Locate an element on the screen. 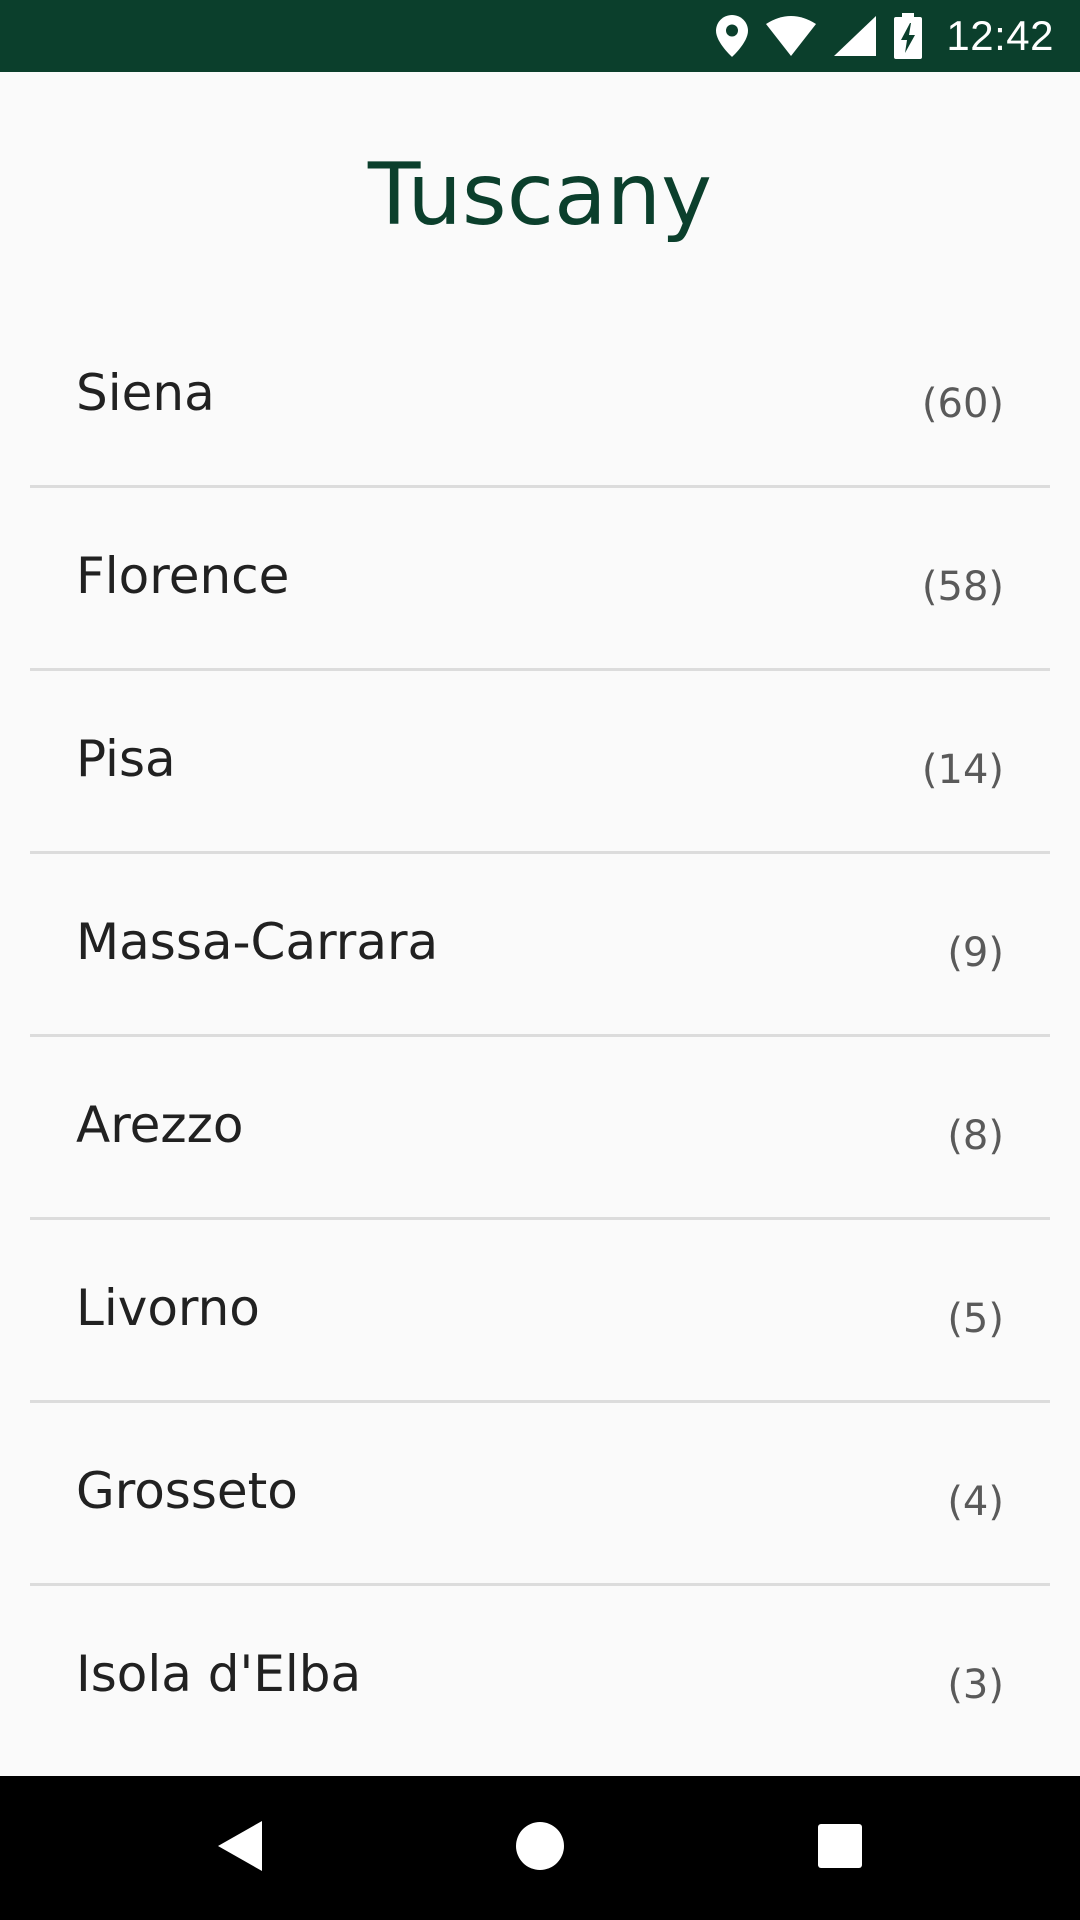 The image size is (1080, 1920). list-item: Arezzo (8) is located at coordinates (540, 1128).